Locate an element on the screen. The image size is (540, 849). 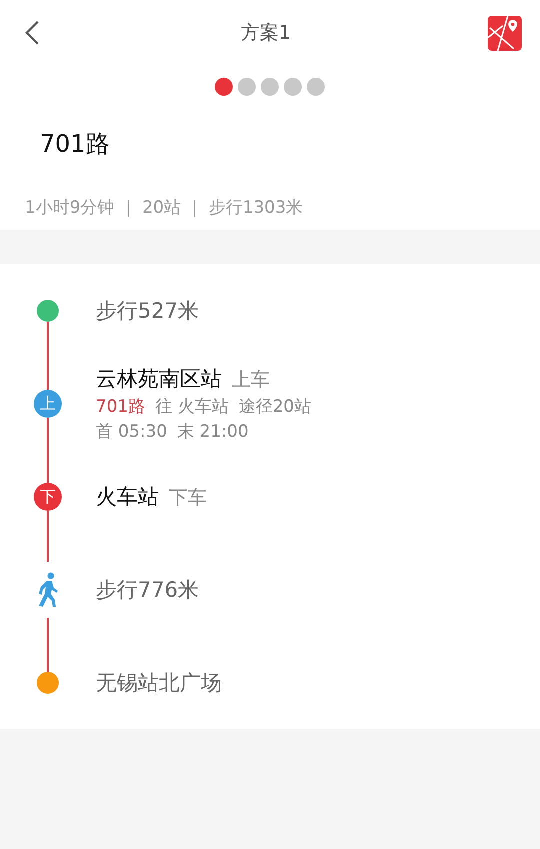
map-button is located at coordinates (505, 33).